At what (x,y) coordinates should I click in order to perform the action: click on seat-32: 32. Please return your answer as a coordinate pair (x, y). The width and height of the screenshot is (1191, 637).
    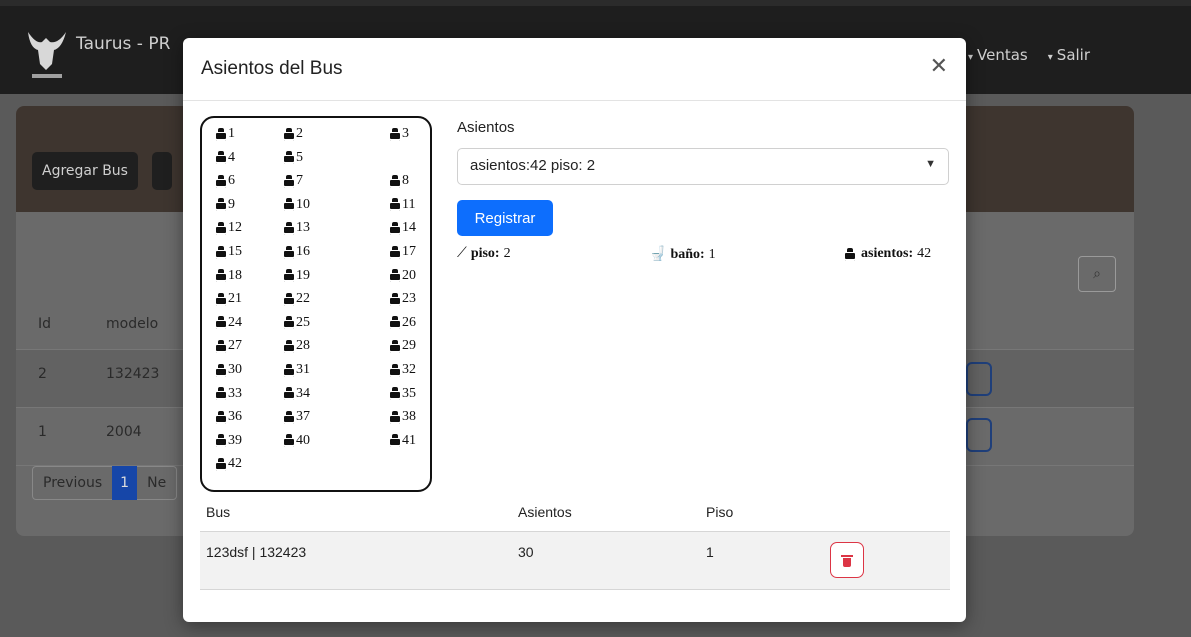
    Looking at the image, I should click on (403, 370).